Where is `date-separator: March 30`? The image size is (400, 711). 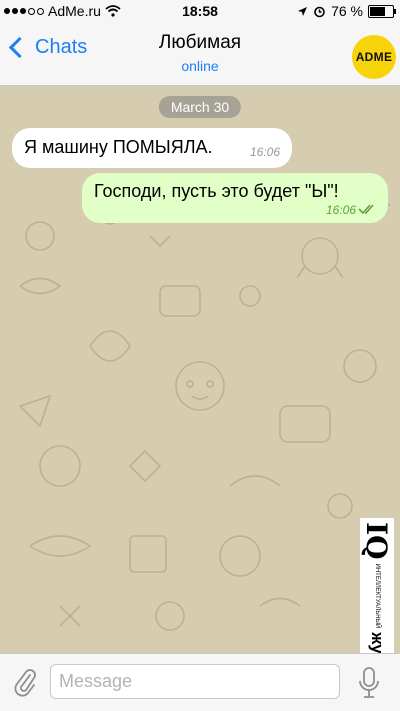
date-separator: March 30 is located at coordinates (200, 107).